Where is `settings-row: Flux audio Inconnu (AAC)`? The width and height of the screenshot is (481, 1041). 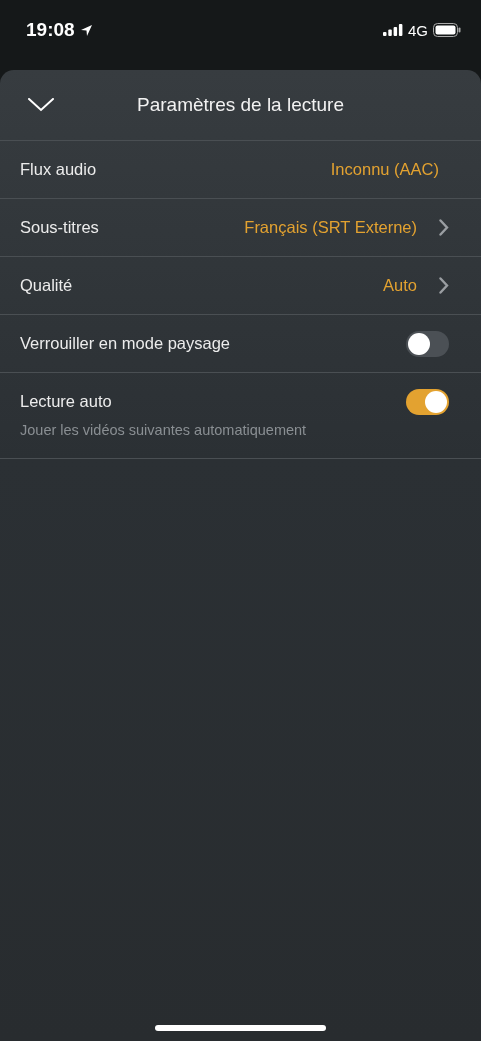
settings-row: Flux audio Inconnu (AAC) is located at coordinates (240, 170).